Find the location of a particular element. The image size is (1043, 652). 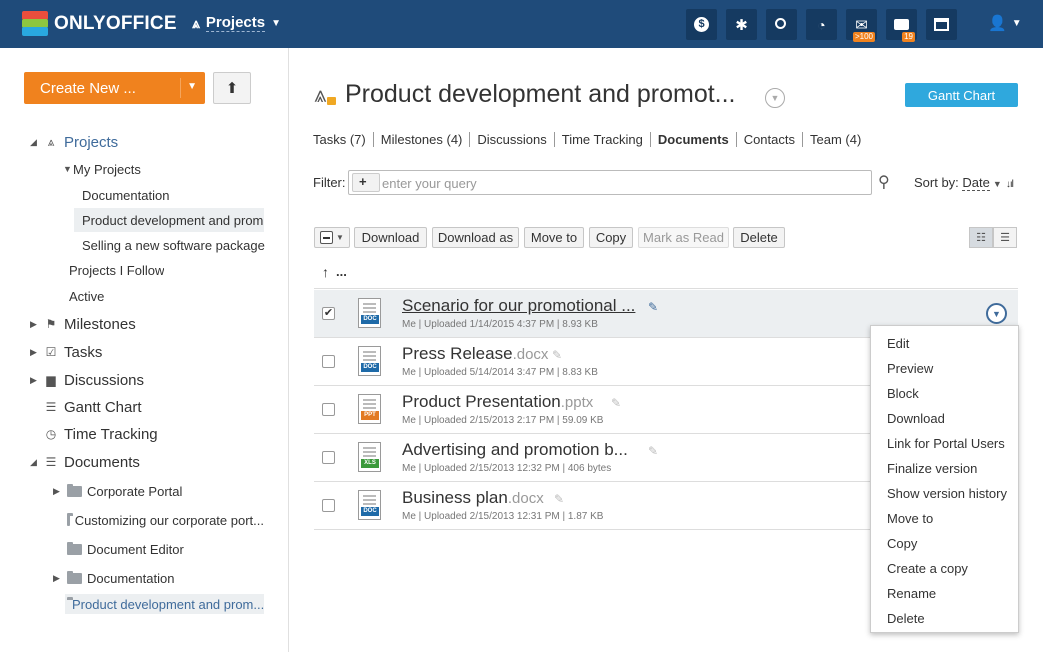

menu-item-create-a-copy: Create a copy is located at coordinates (944, 568).